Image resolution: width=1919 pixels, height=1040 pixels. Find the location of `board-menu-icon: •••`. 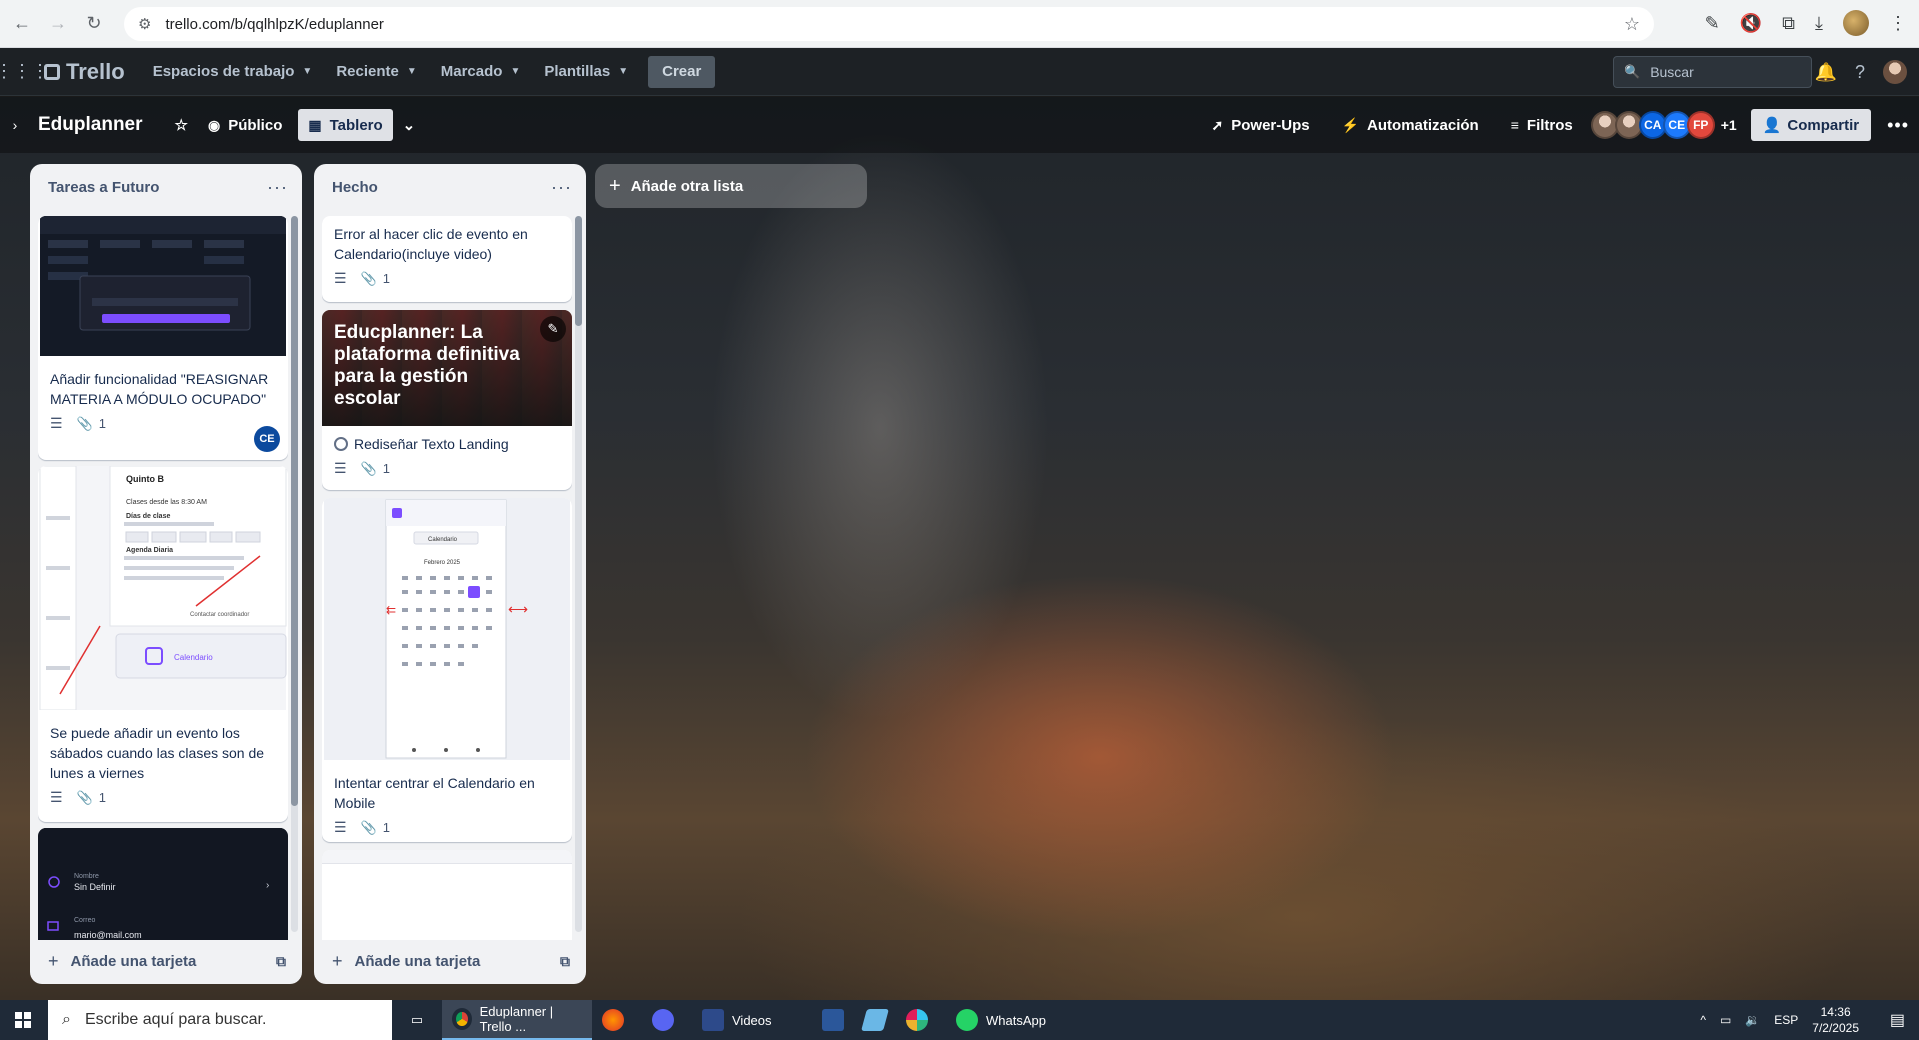

board-menu-icon: ••• is located at coordinates (1898, 125).